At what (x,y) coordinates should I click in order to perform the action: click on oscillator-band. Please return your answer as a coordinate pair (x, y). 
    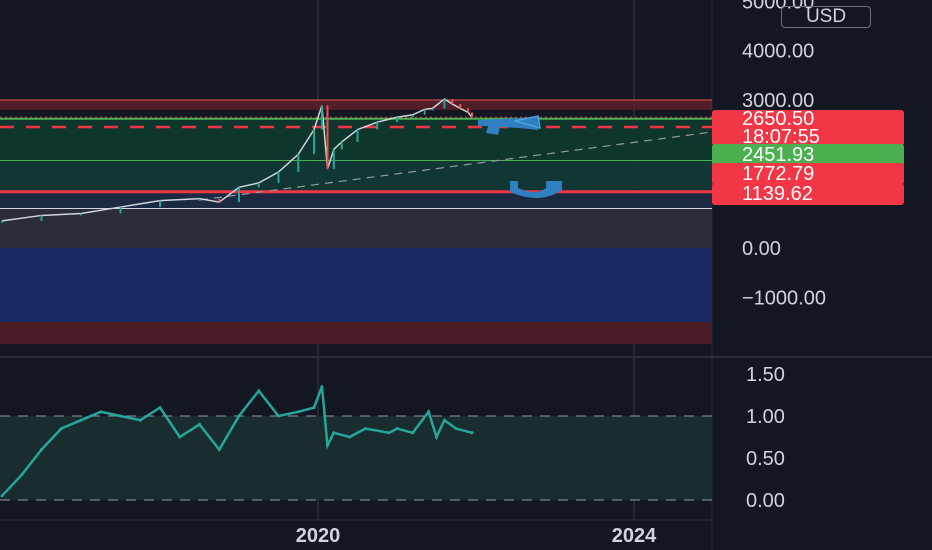
    Looking at the image, I should click on (356, 458).